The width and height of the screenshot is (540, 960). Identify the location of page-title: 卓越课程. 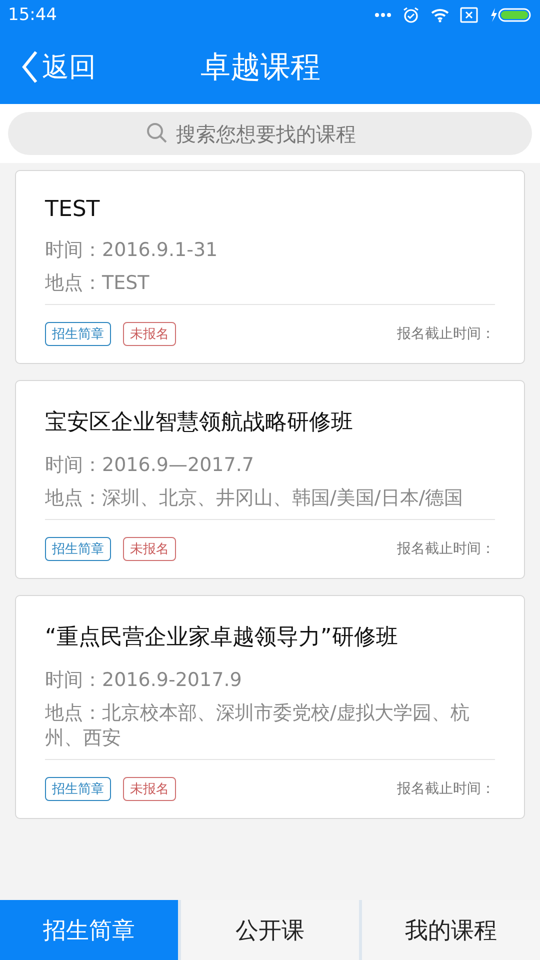
(260, 67).